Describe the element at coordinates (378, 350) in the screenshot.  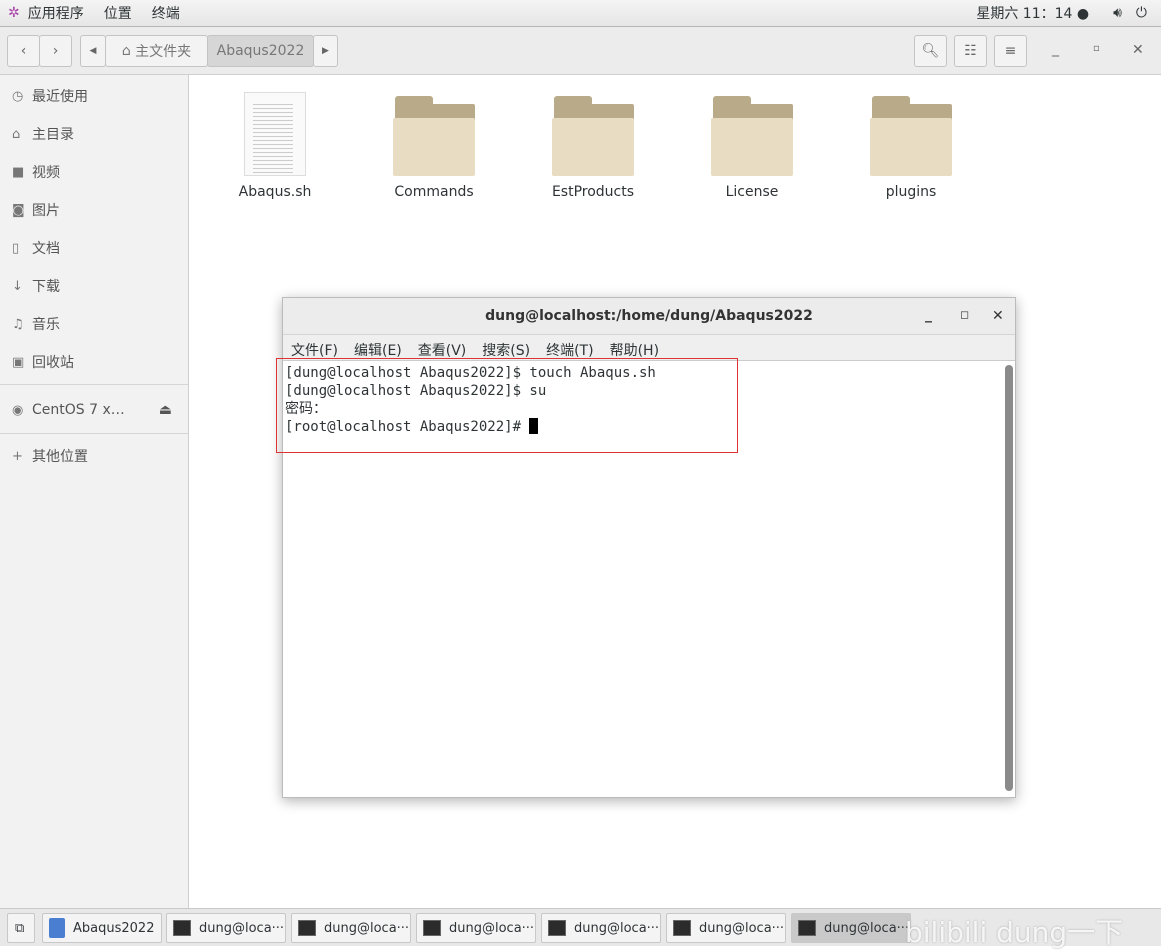
I see `menu-edit: 编辑(E)` at that location.